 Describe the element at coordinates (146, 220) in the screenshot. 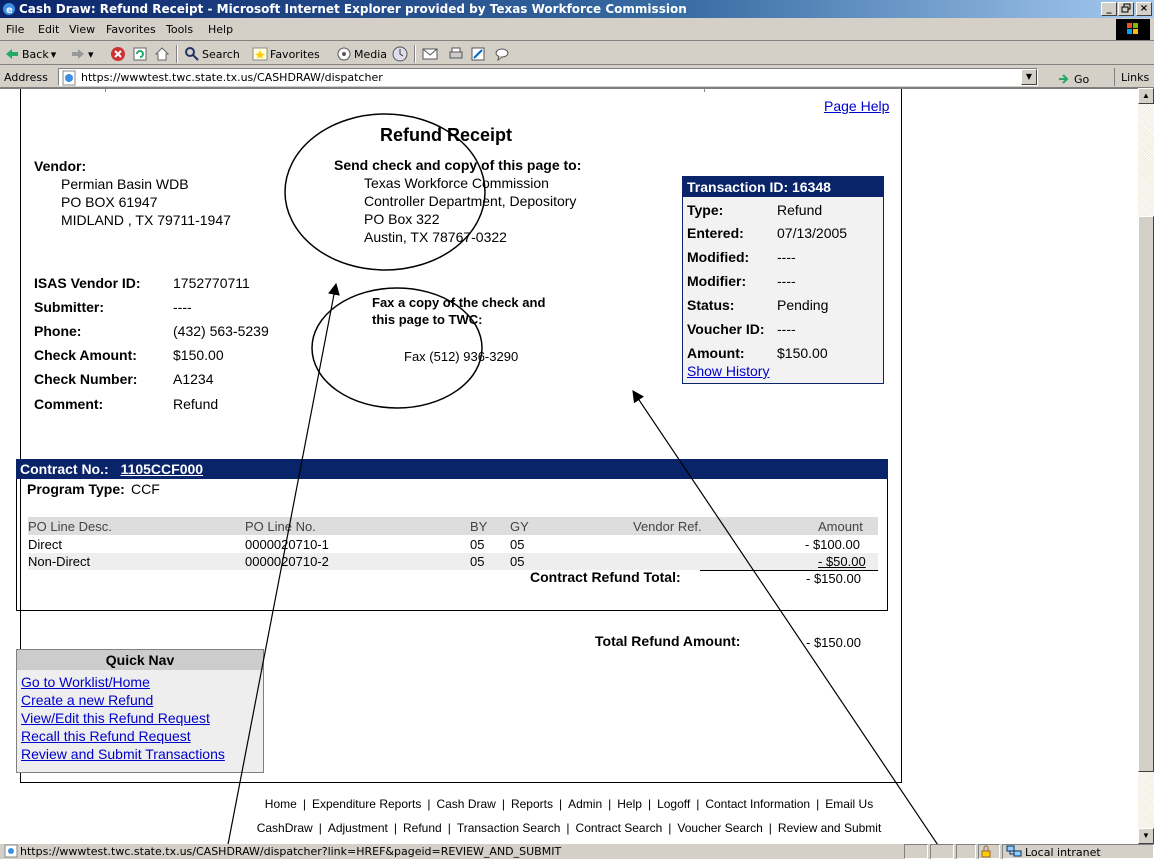

I see `vendor-line: MIDLAND , TX 79711-1947` at that location.